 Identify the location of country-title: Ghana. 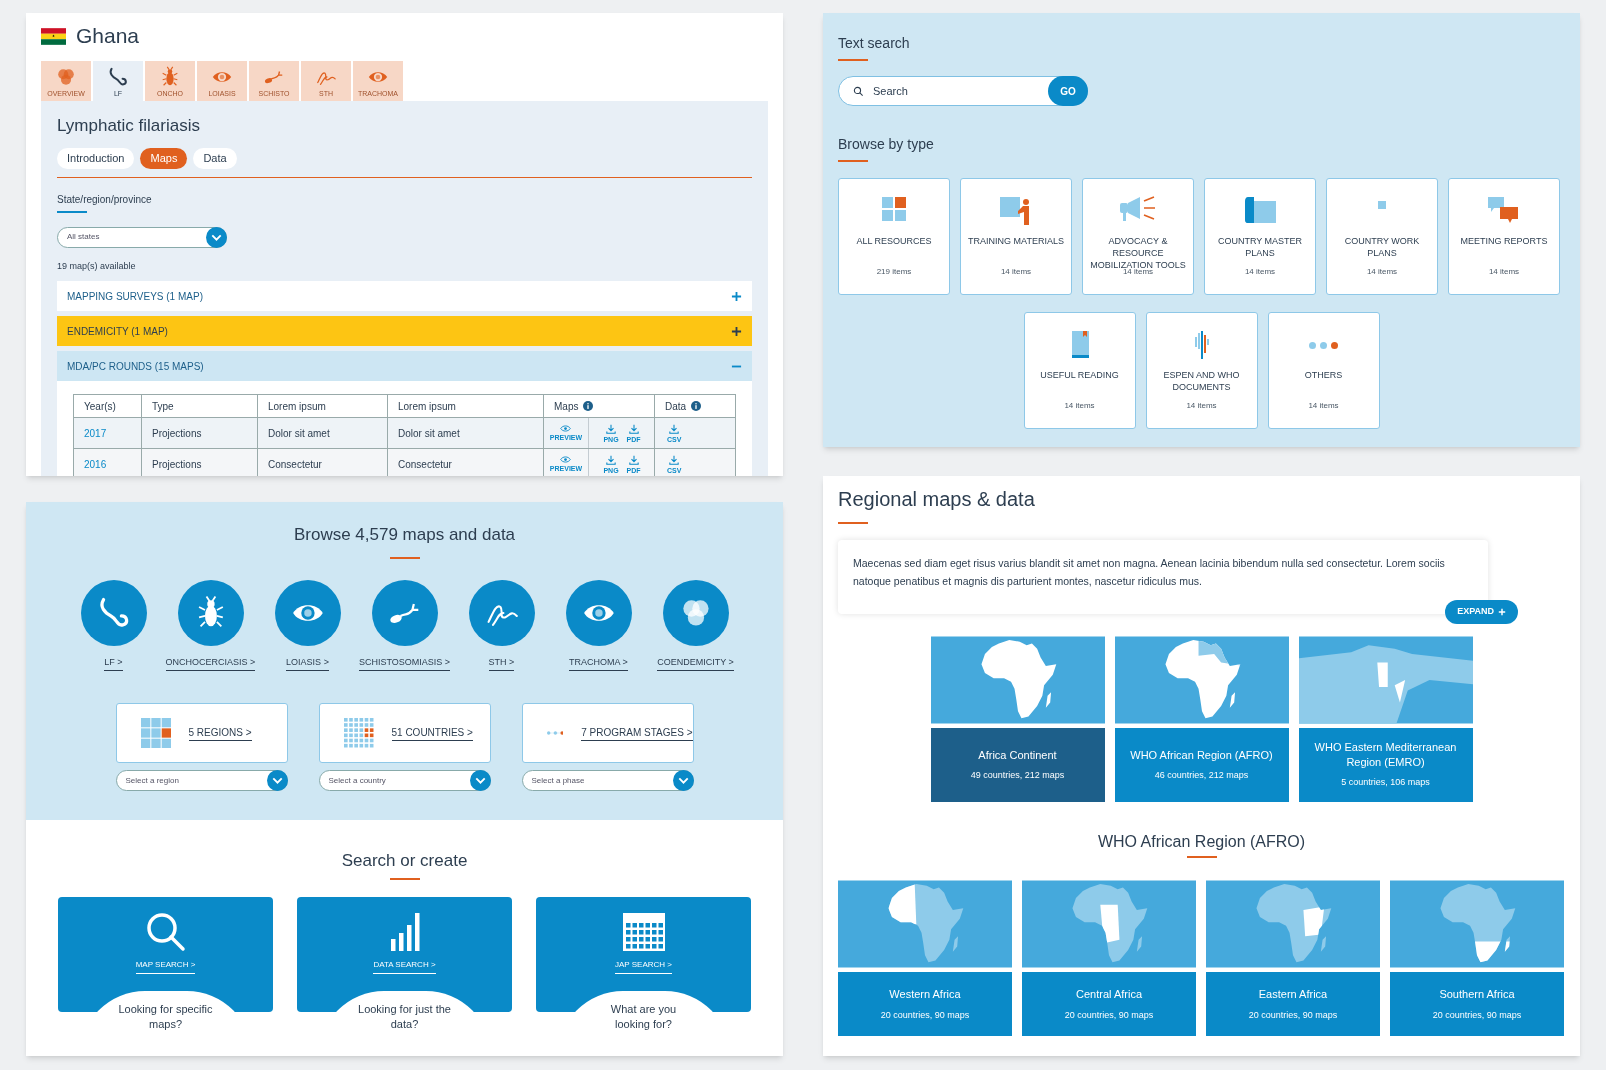
(108, 36).